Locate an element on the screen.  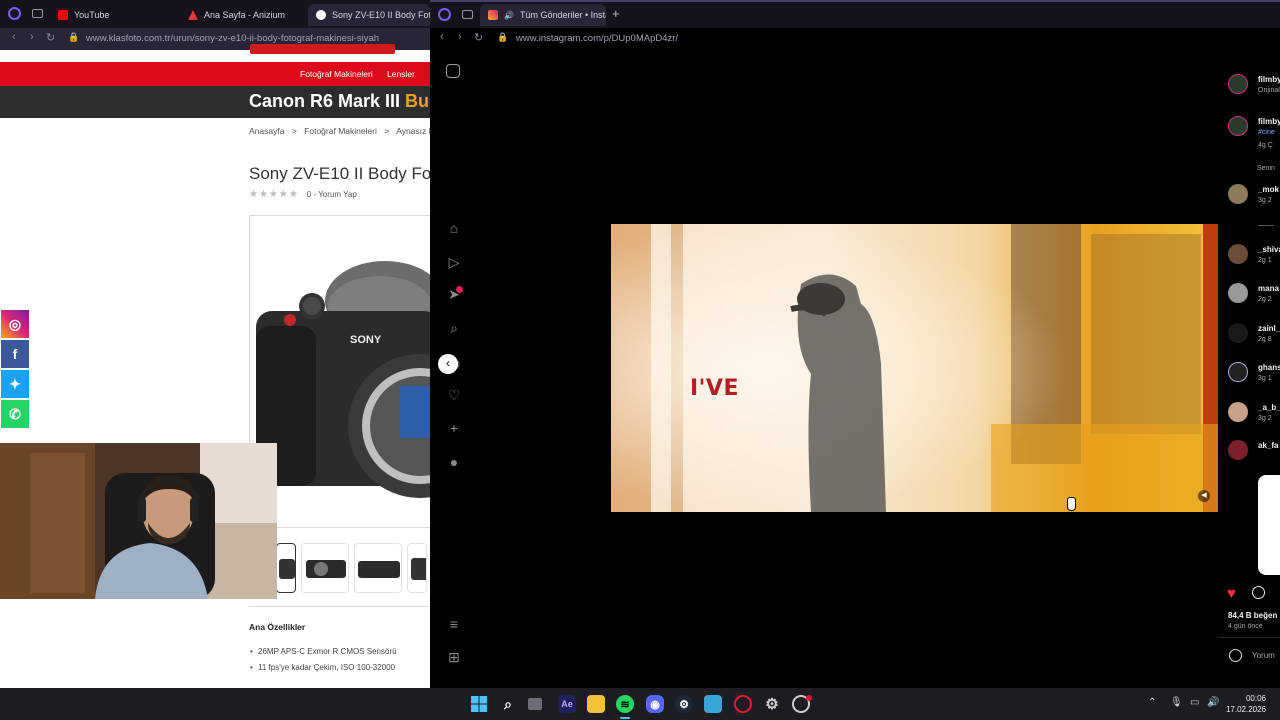
tab-klasfoto: Sony ZV-E10 II Body Fotoğ is located at coordinates (369, 15).